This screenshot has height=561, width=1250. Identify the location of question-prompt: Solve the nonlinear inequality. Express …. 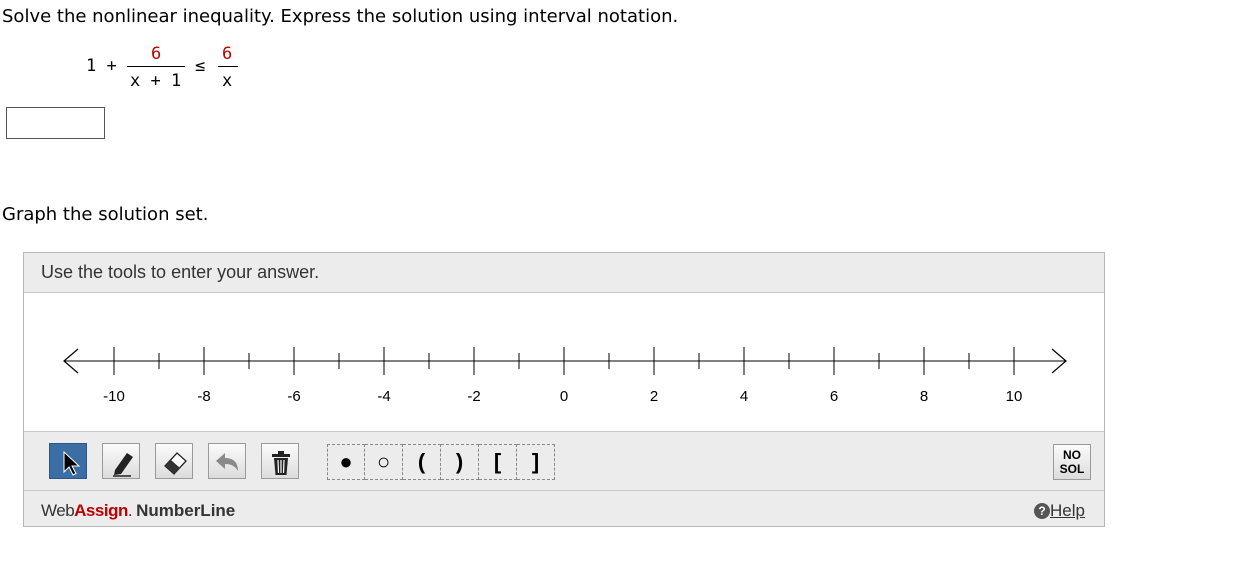
(340, 16).